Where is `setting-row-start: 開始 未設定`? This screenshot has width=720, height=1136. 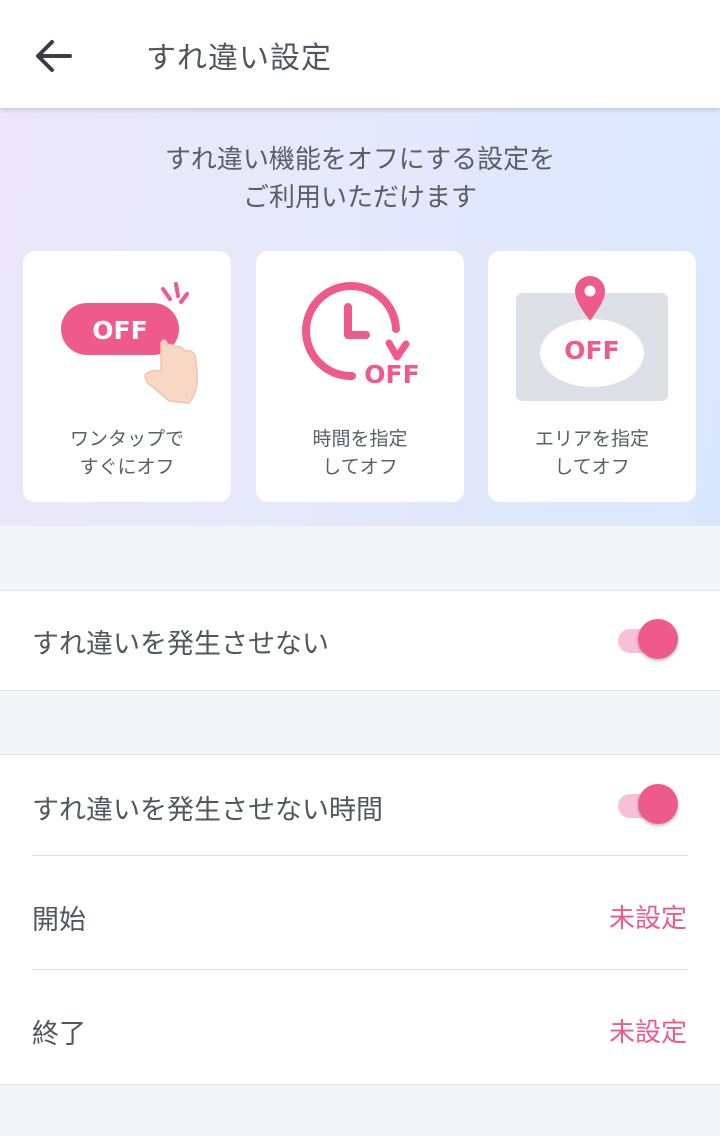 setting-row-start: 開始 未設定 is located at coordinates (360, 912).